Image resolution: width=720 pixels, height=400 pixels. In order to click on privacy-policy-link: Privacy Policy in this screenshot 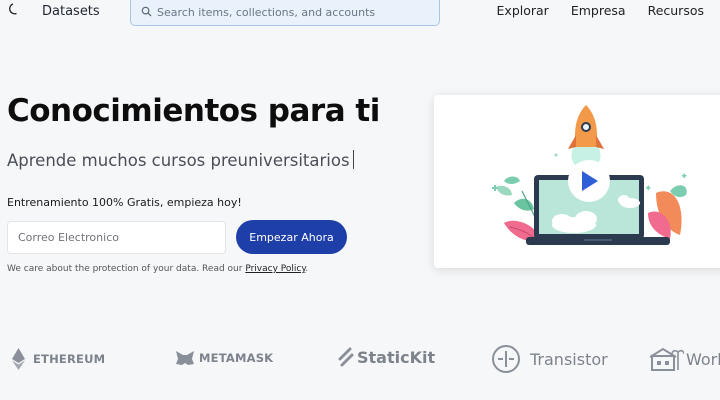, I will do `click(275, 269)`.